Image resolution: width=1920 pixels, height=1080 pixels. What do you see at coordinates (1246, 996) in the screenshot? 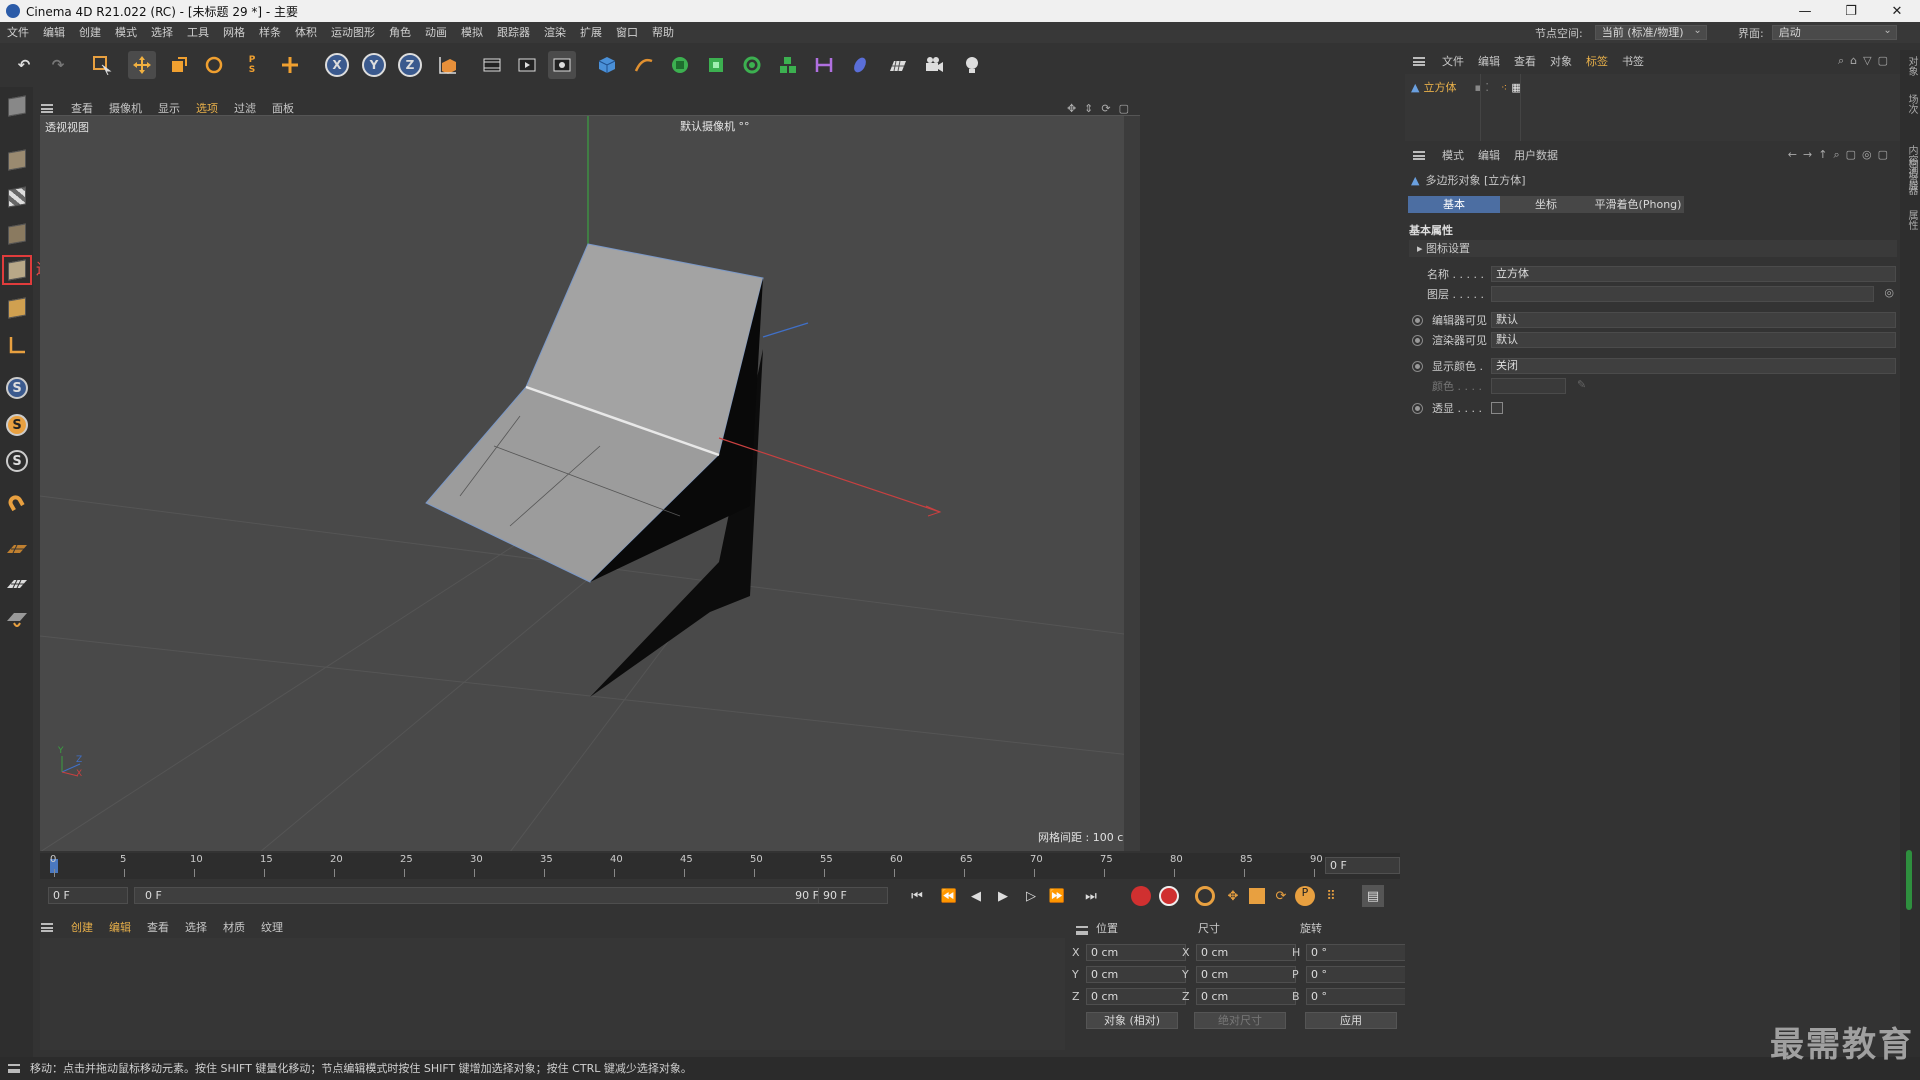
I see `size-z-field: 0 cm` at bounding box center [1246, 996].